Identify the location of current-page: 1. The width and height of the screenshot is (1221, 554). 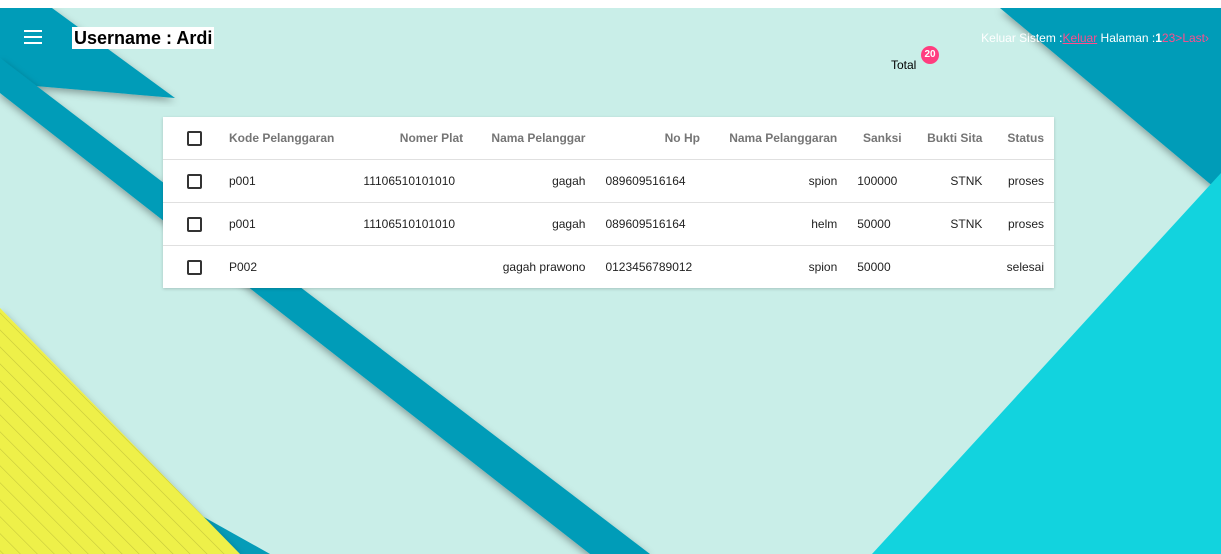
(1158, 38).